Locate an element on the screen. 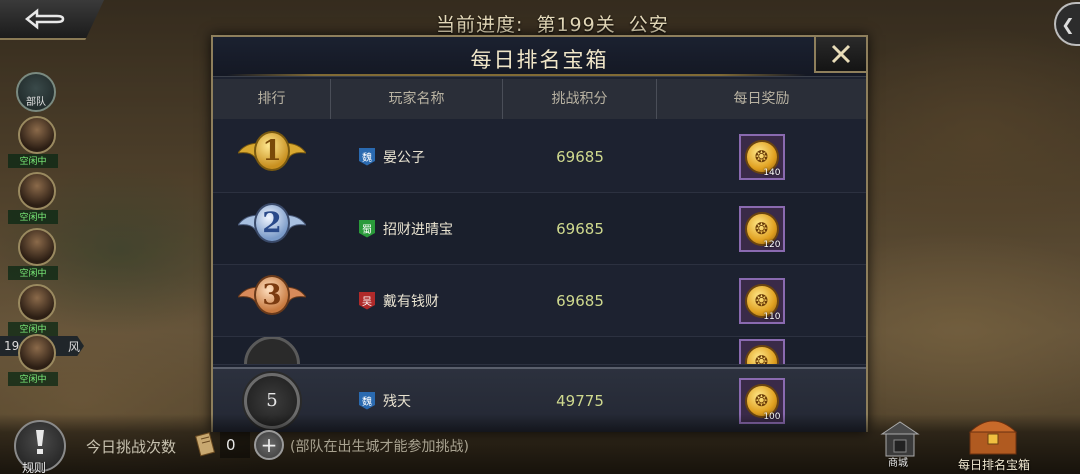 This screenshot has height=474, width=1080. bronze-medal-icon: 3 is located at coordinates (272, 301).